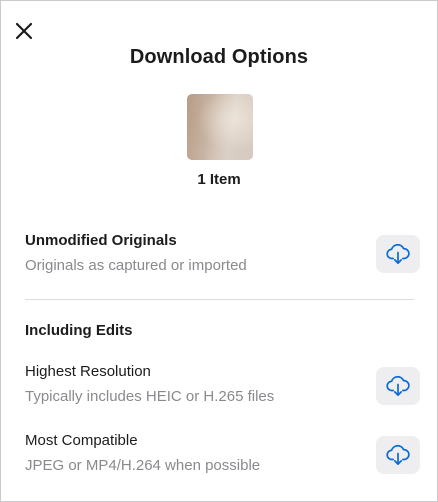 The image size is (438, 502). What do you see at coordinates (79, 330) in the screenshot?
I see `section-header-including-edits: Including Edits` at bounding box center [79, 330].